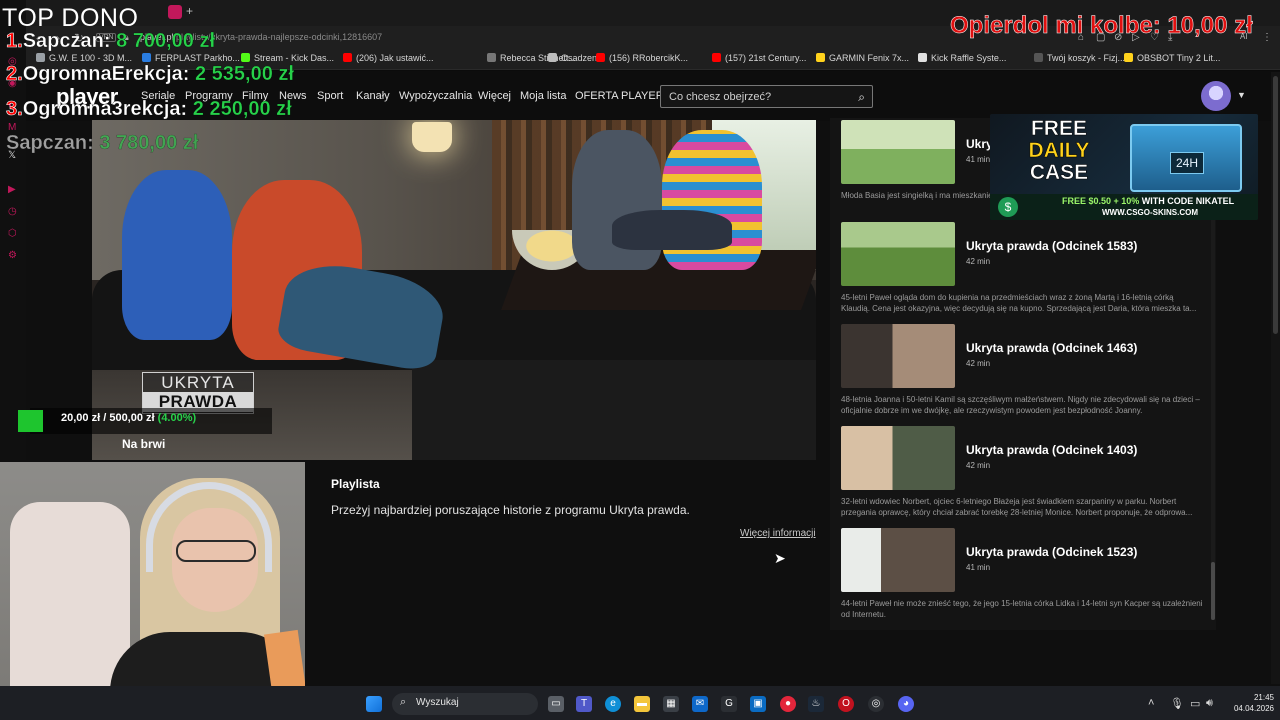 The height and width of the screenshot is (720, 1280). I want to click on chevron-up-icon: ˄, so click(1151, 703).